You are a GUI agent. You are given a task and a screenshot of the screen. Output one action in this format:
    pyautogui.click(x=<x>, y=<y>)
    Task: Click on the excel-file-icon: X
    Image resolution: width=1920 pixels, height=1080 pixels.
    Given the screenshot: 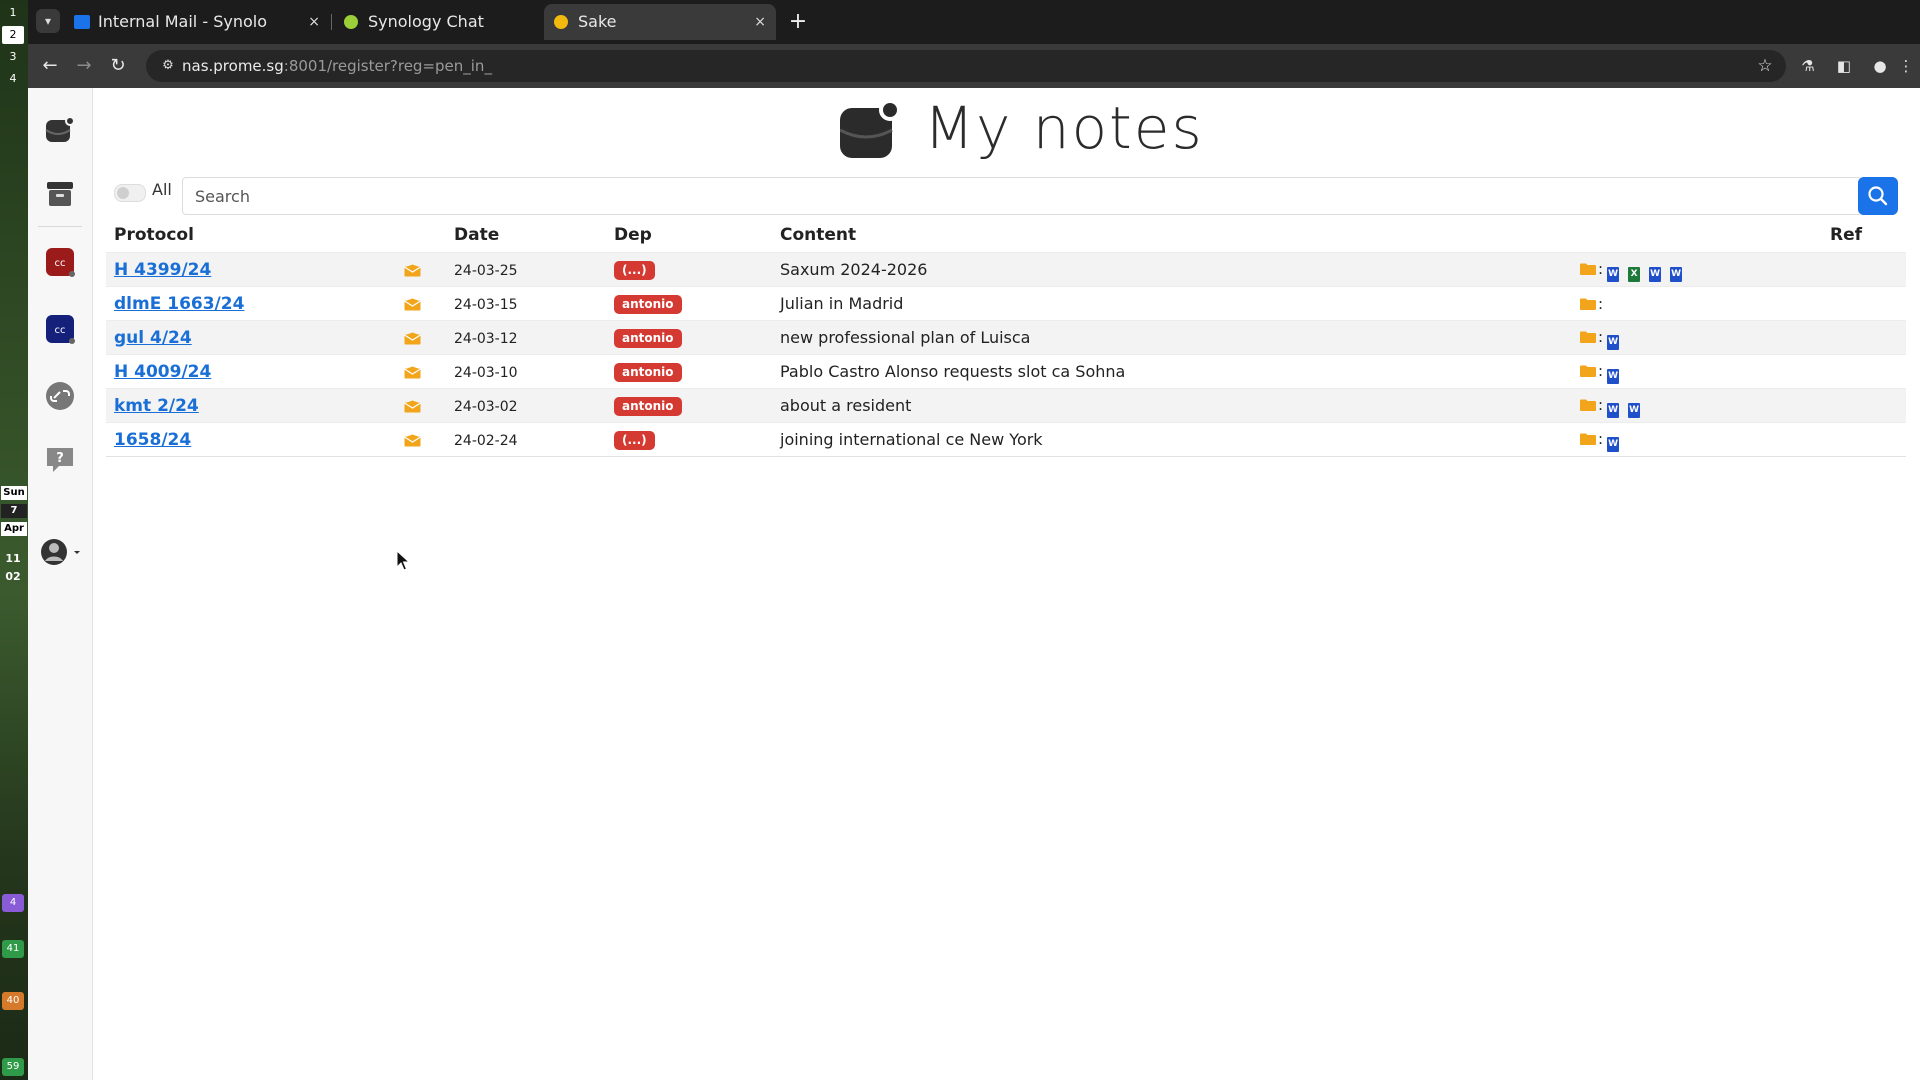 What is the action you would take?
    pyautogui.click(x=1634, y=274)
    